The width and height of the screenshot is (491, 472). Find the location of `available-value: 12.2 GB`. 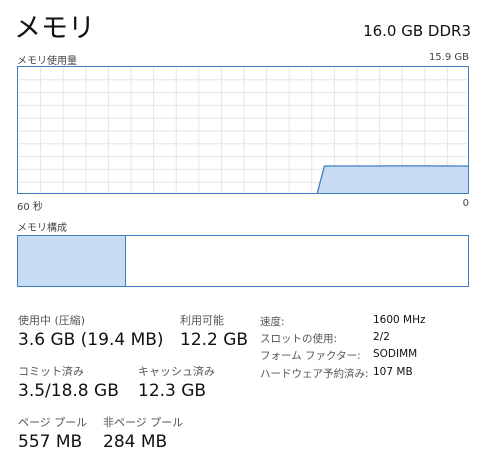

available-value: 12.2 GB is located at coordinates (214, 340).